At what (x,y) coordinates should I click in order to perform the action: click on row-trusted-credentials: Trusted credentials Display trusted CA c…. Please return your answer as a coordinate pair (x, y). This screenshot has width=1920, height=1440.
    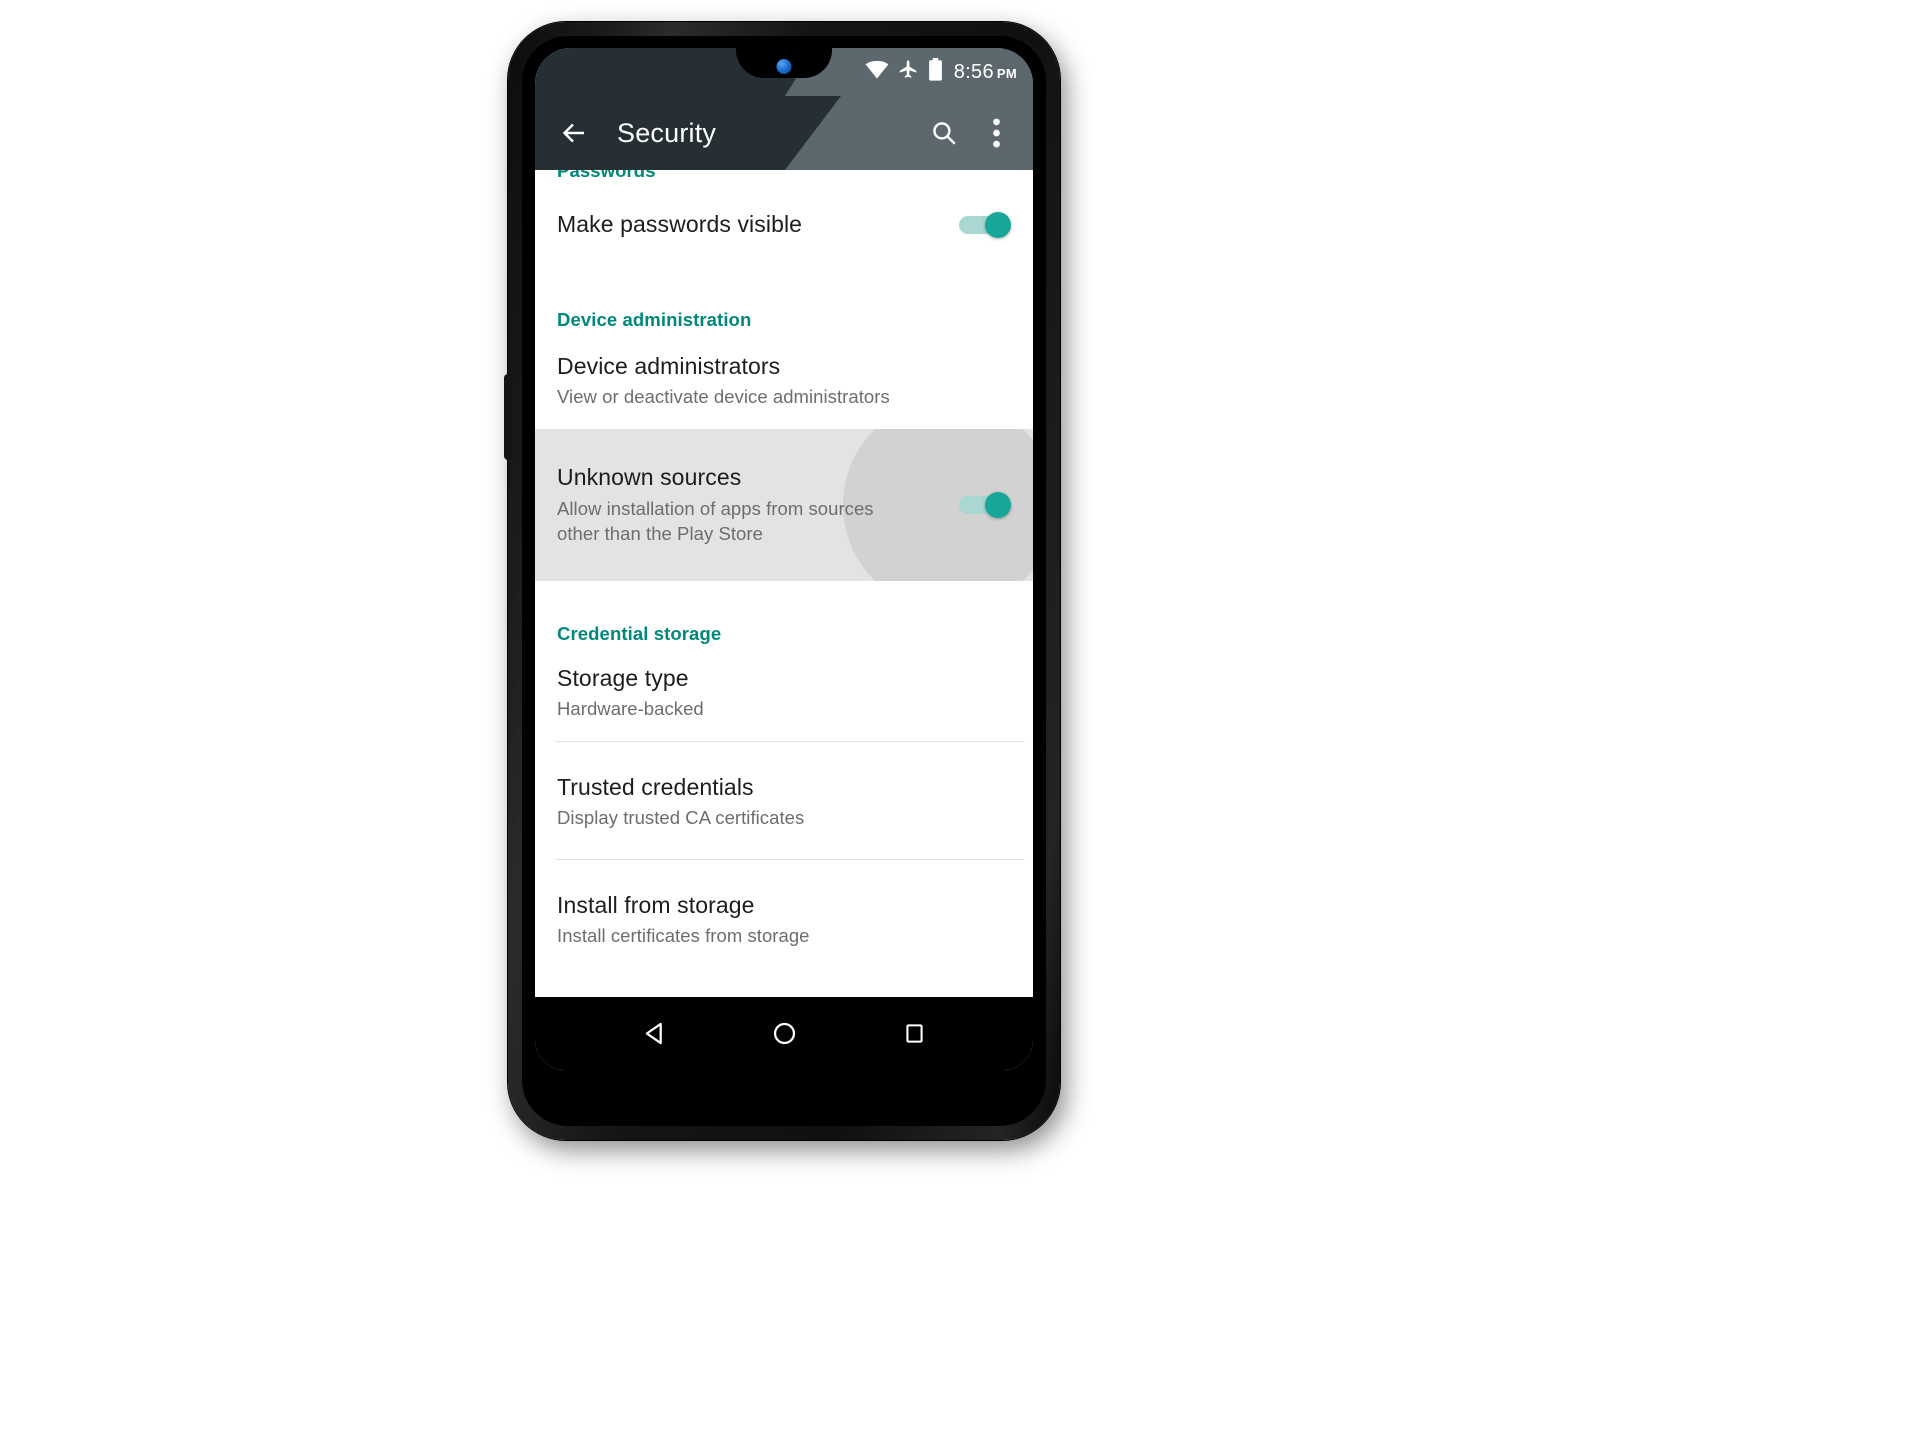
    Looking at the image, I should click on (784, 800).